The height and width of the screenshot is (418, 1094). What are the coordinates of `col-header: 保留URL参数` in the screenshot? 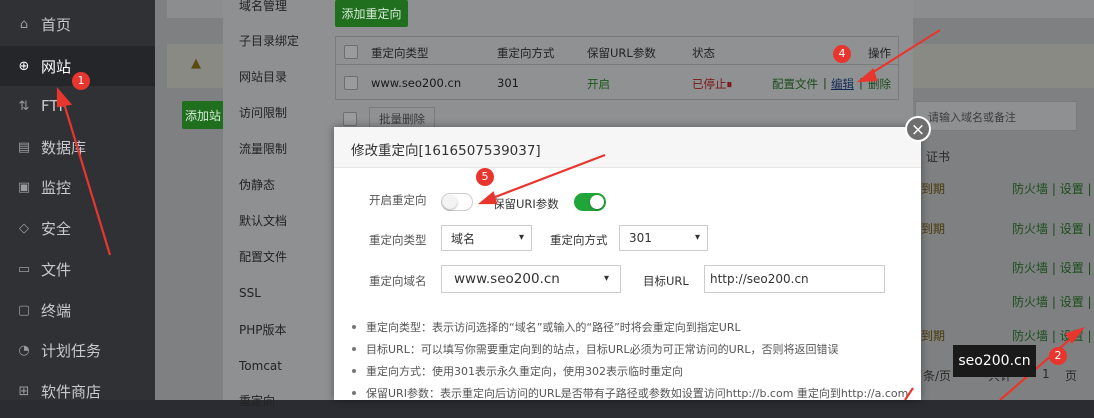 It's located at (621, 53).